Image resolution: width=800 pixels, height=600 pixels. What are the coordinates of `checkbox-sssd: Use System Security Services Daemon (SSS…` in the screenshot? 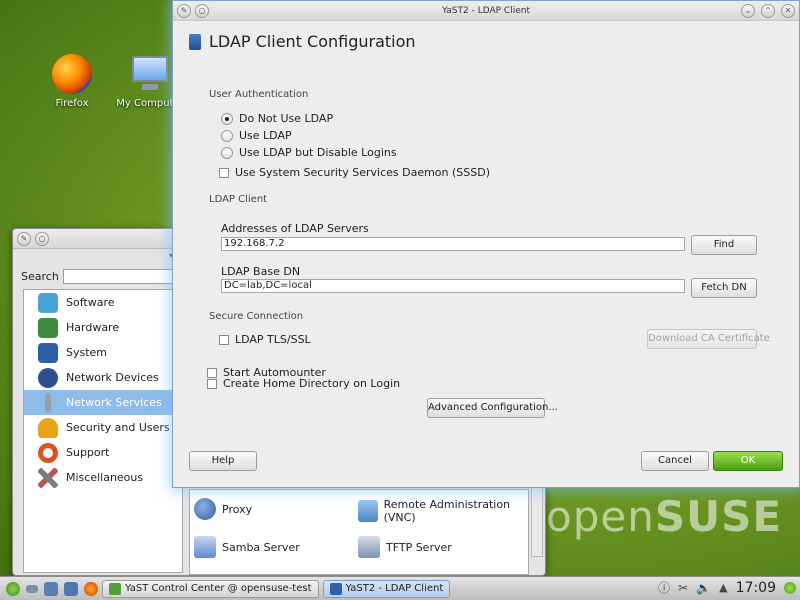 It's located at (354, 172).